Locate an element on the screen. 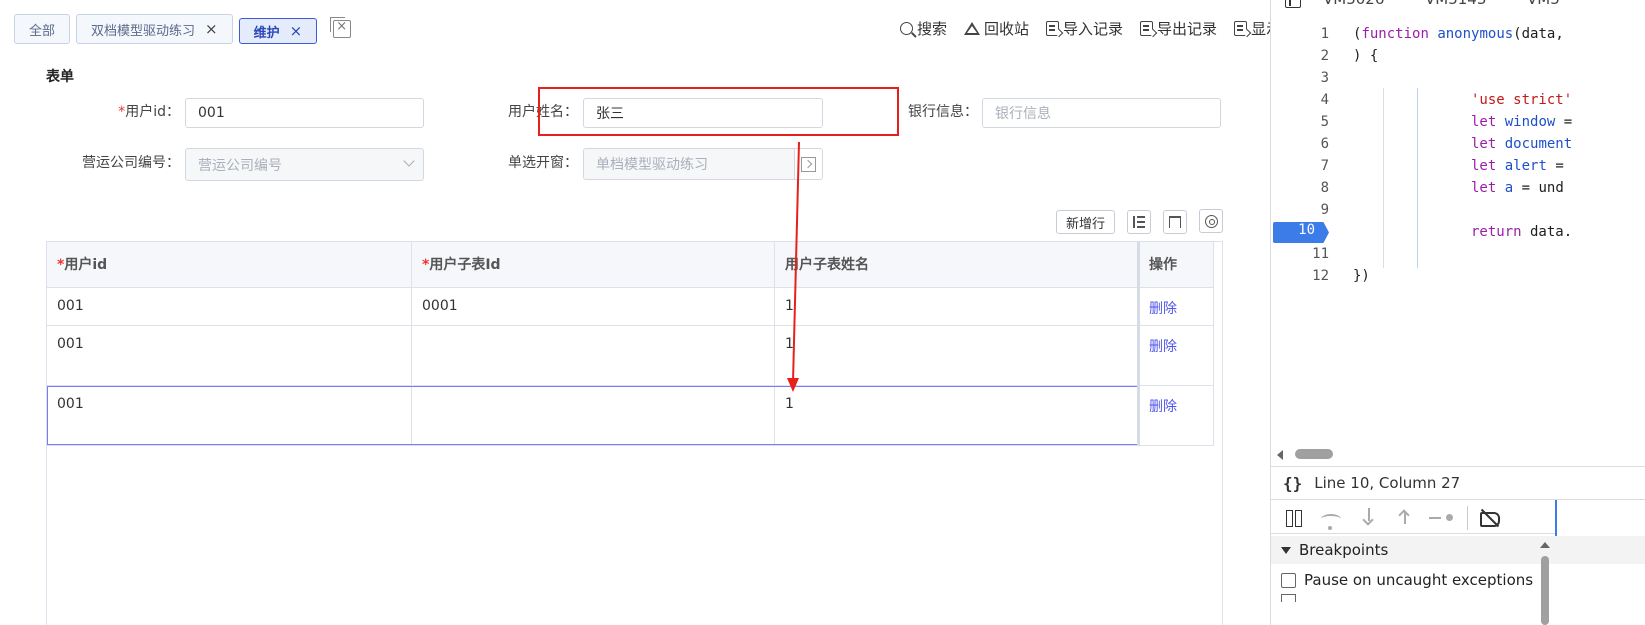 This screenshot has width=1645, height=625. vertical-scrollbar is located at coordinates (1545, 581).